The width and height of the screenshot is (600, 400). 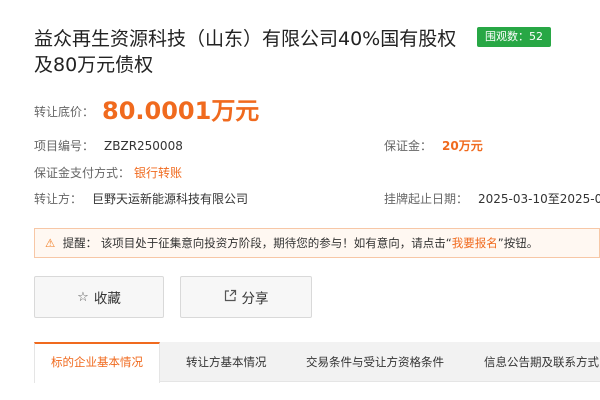 I want to click on share-label: 分享, so click(x=255, y=299).